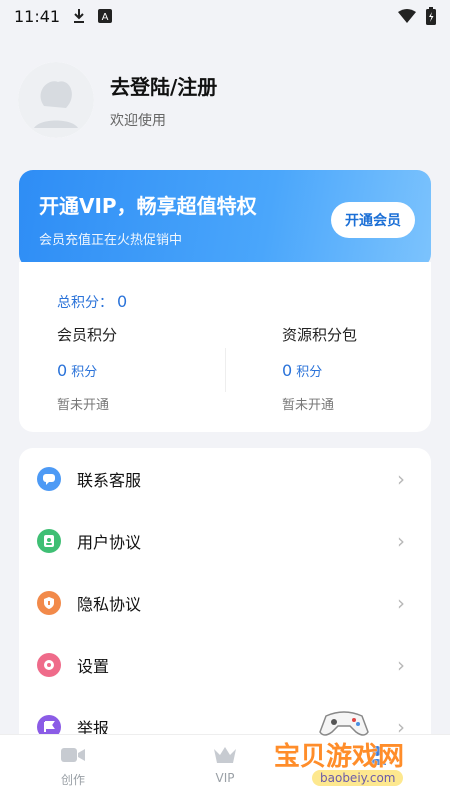 The width and height of the screenshot is (450, 801). Describe the element at coordinates (83, 405) in the screenshot. I see `member-points-status: 暂未开通` at that location.